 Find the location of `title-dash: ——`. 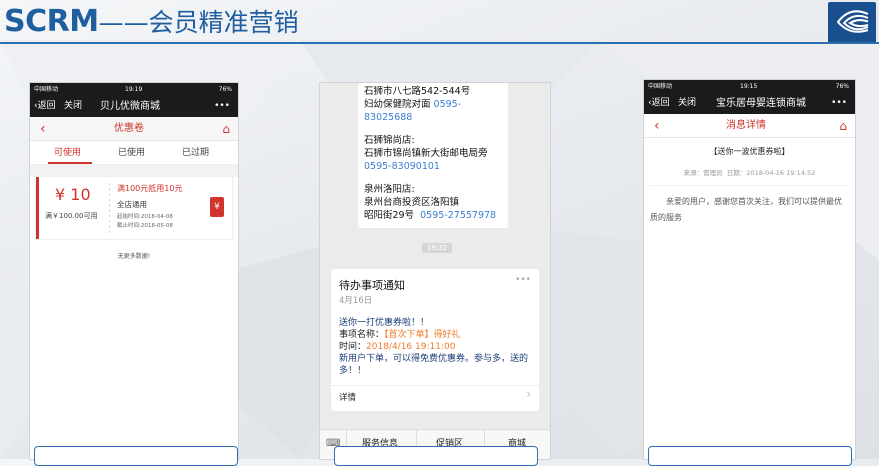

title-dash: —— is located at coordinates (123, 22).